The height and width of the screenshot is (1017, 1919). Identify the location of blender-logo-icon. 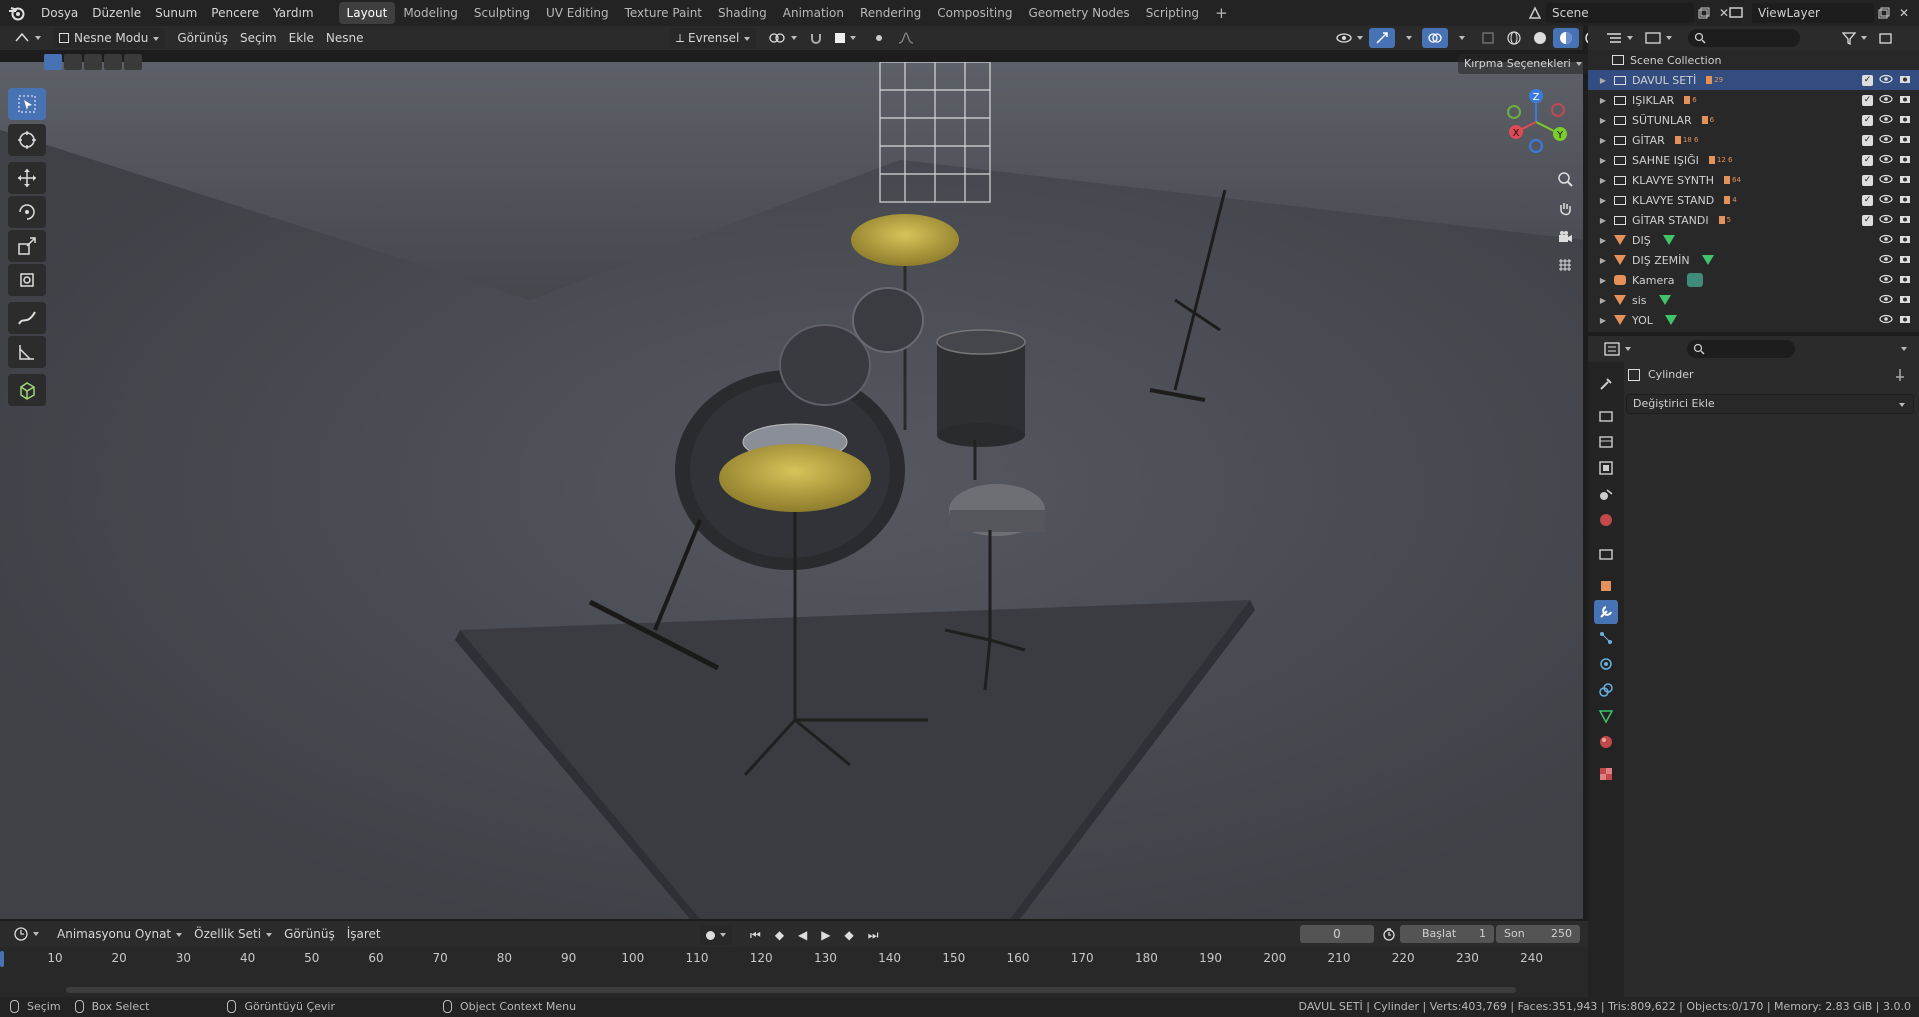
(17, 13).